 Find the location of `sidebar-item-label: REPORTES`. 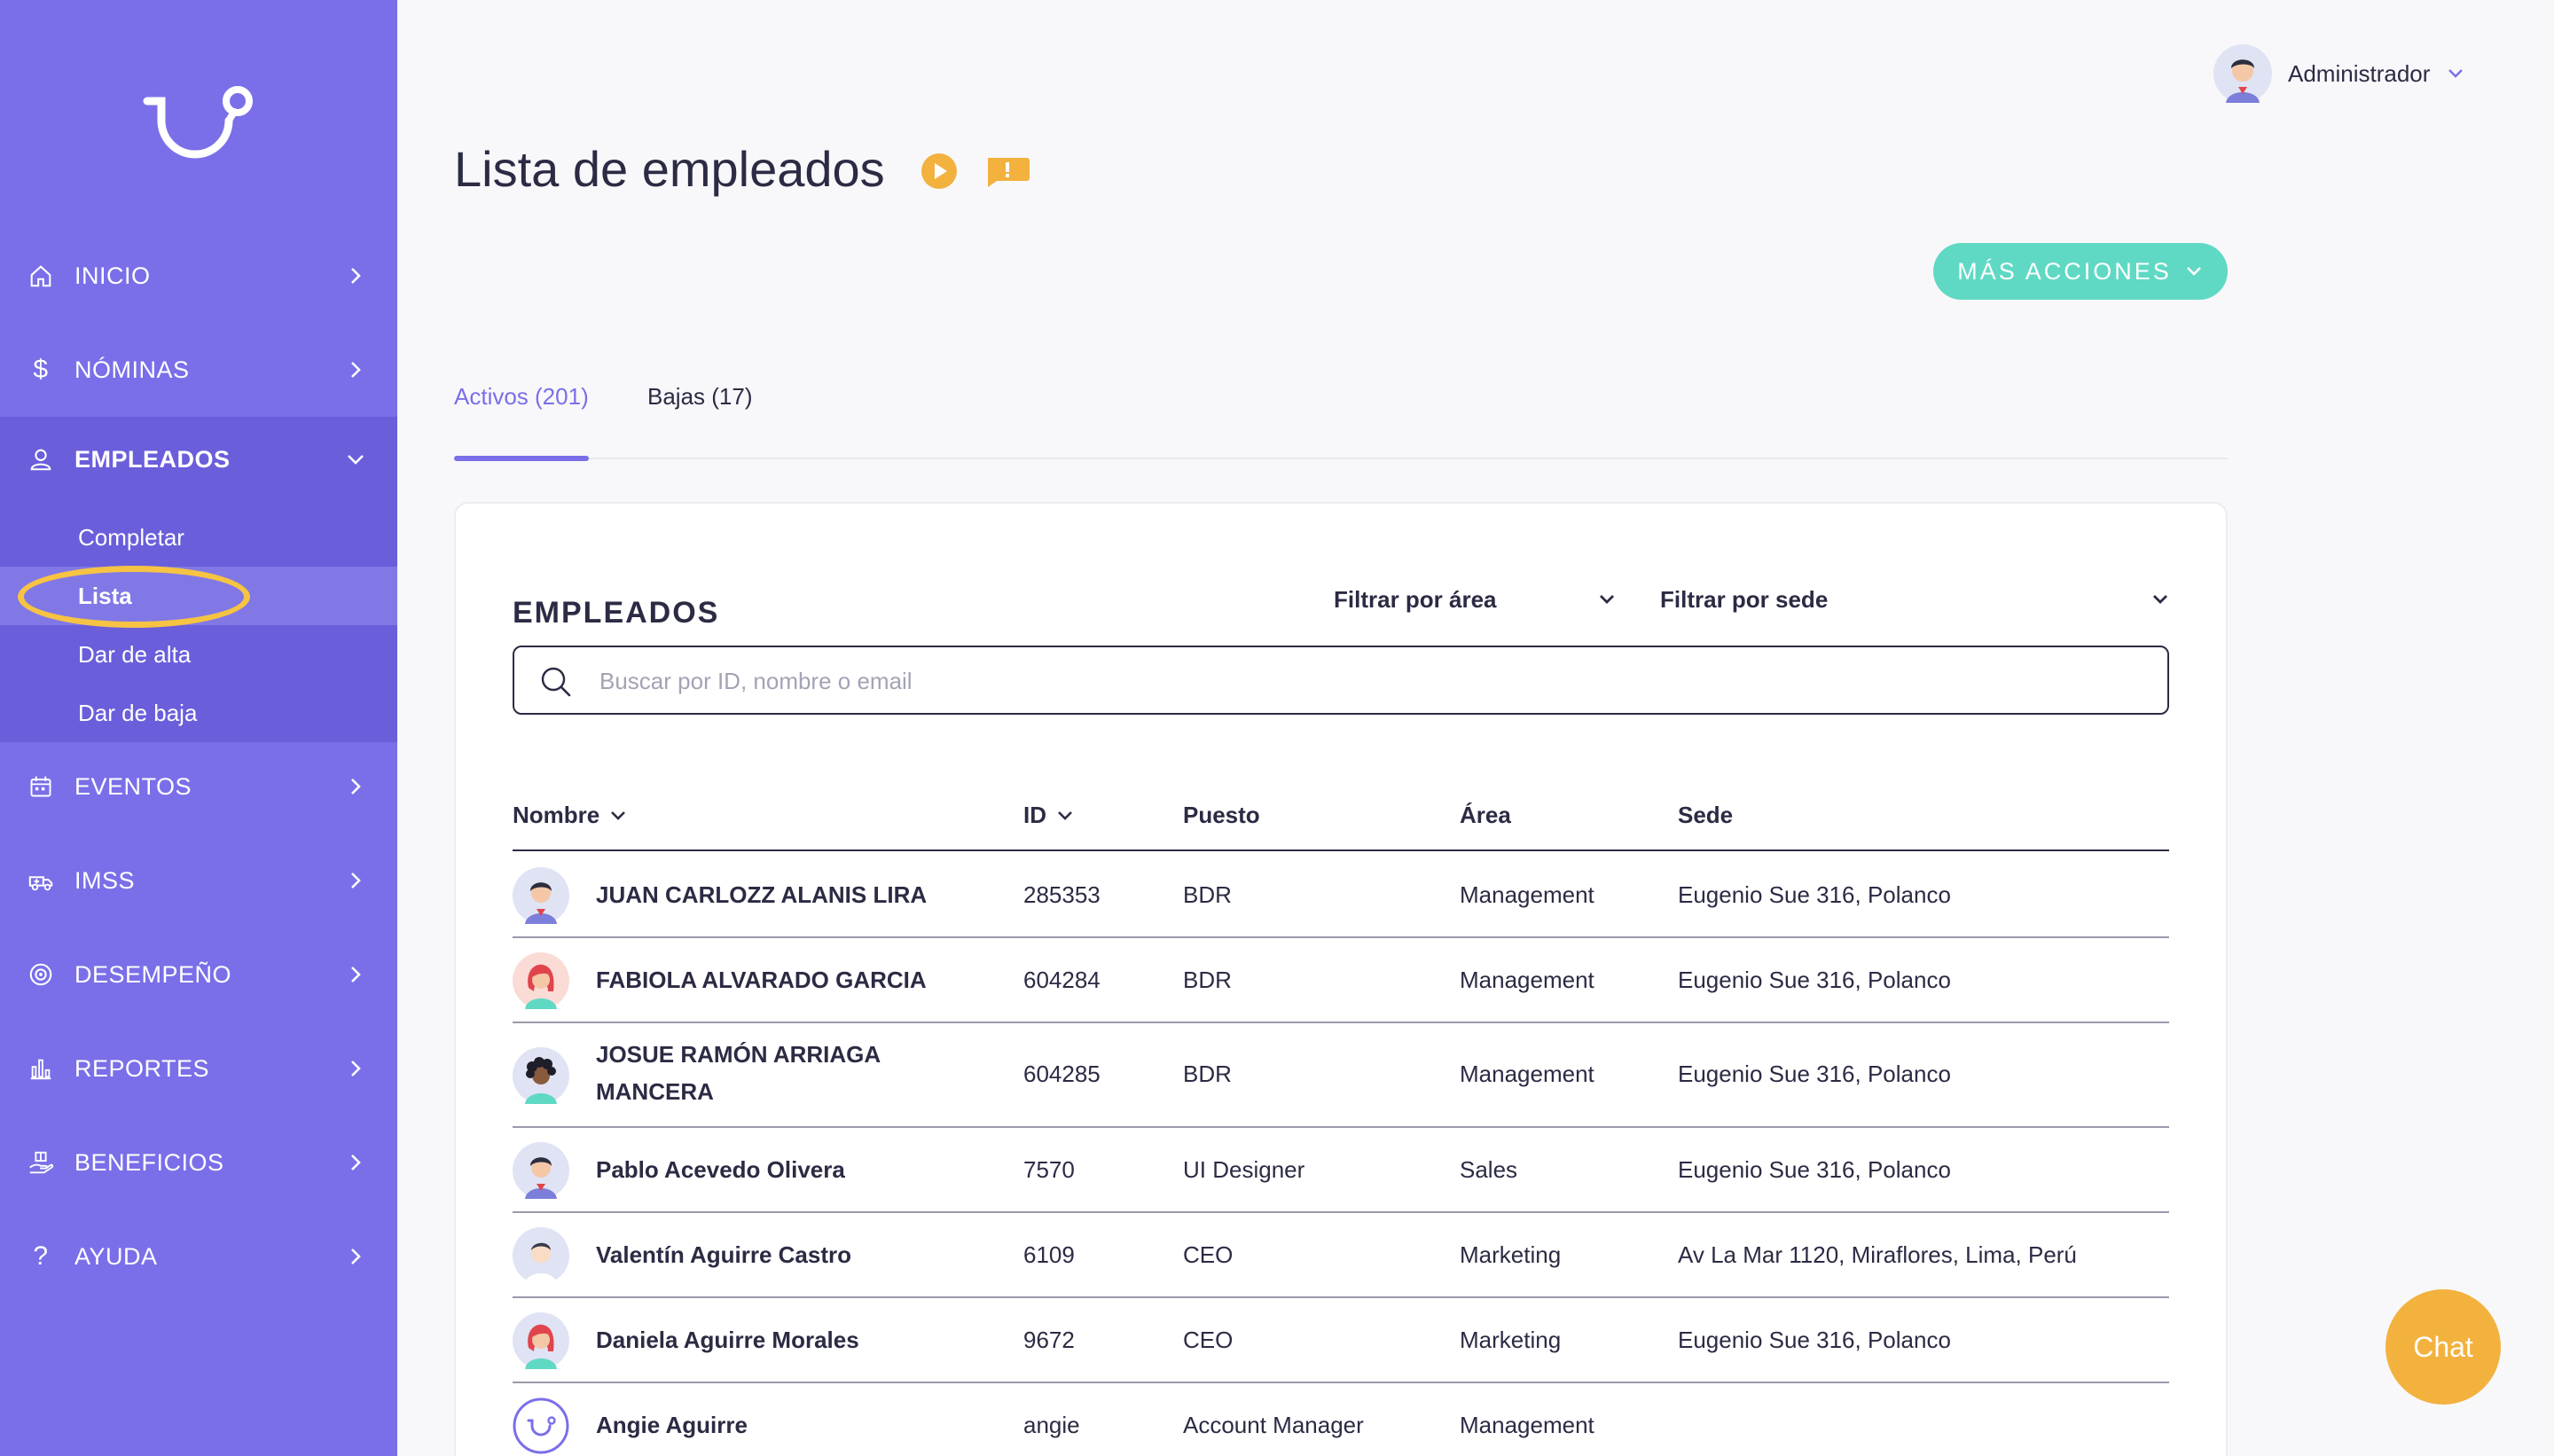

sidebar-item-label: REPORTES is located at coordinates (142, 1068).